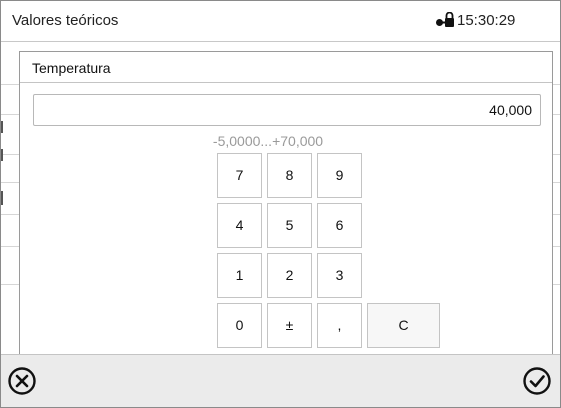  Describe the element at coordinates (71, 68) in the screenshot. I see `dialog-title: Temperatura` at that location.